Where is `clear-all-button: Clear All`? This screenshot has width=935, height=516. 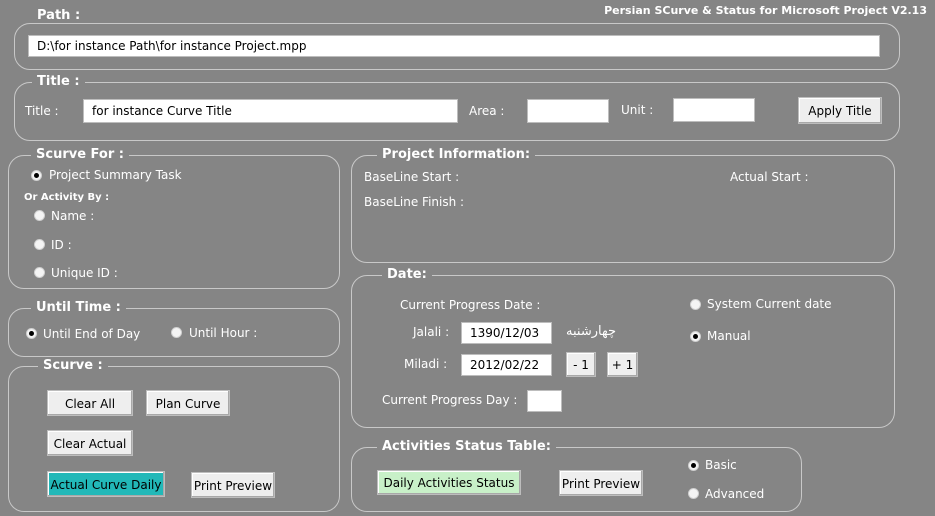
clear-all-button: Clear All is located at coordinates (90, 403).